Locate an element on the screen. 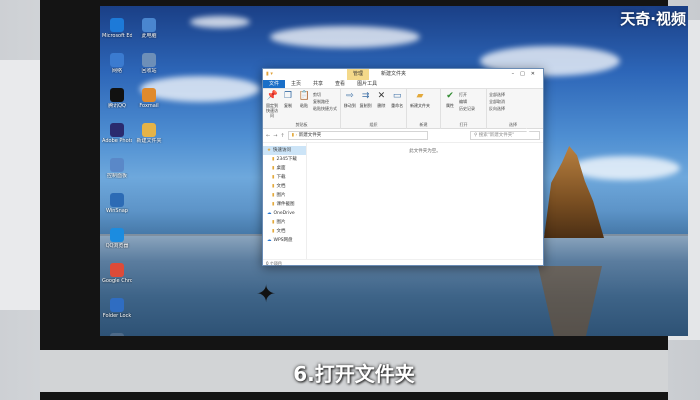  navigation-bar: ← → ↑ ▮ › 新建文件夹 ⚲ 搜索"新建文件夹" is located at coordinates (403, 136).